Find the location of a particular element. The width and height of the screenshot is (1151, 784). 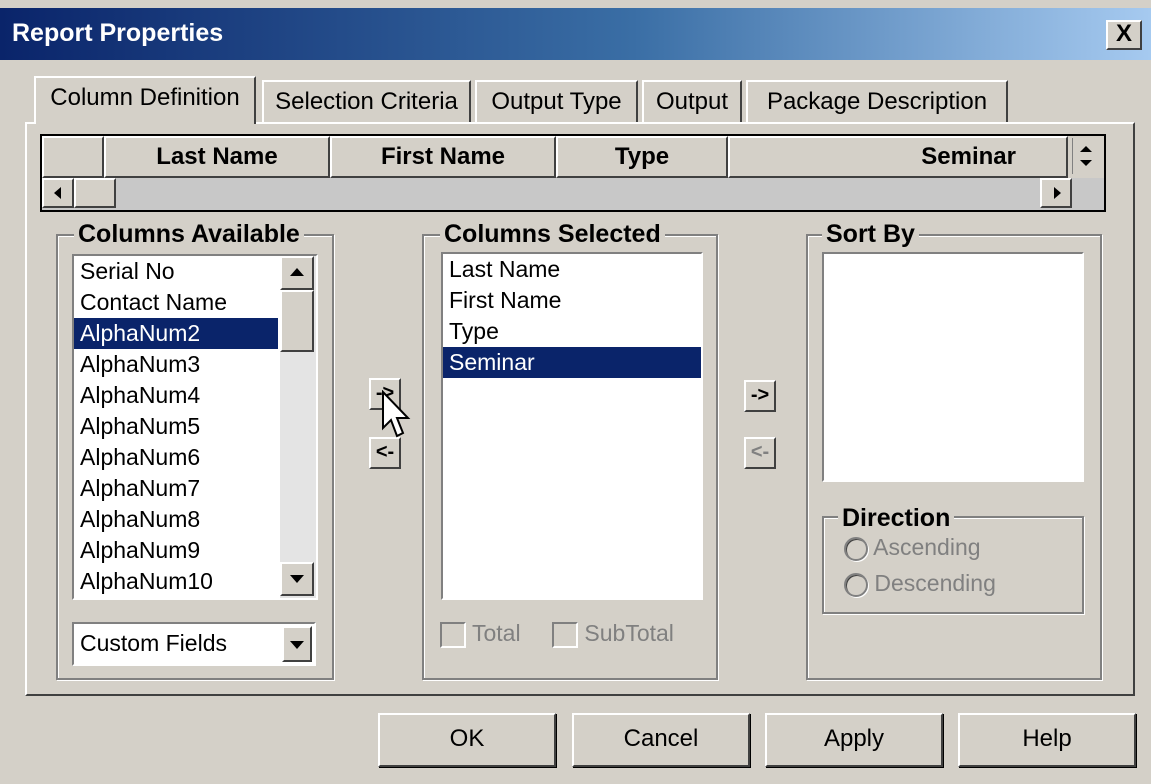

tab-label: Output is located at coordinates (692, 101).